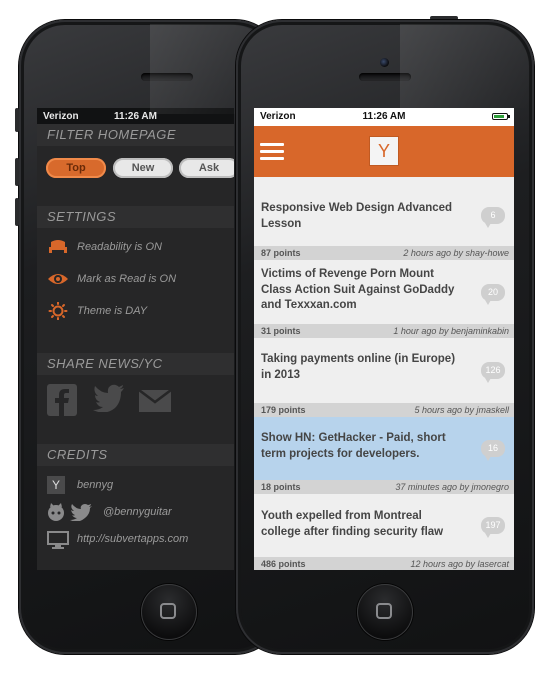 Image resolution: width=550 pixels, height=700 pixels. I want to click on facebook-icon, so click(62, 400).